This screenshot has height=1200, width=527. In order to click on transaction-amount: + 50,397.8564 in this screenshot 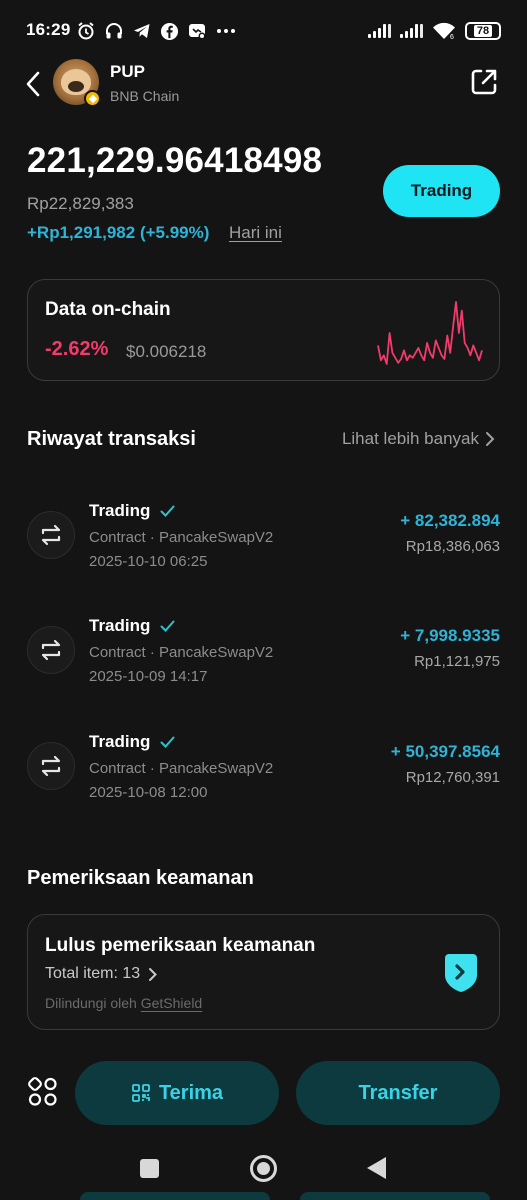, I will do `click(445, 751)`.